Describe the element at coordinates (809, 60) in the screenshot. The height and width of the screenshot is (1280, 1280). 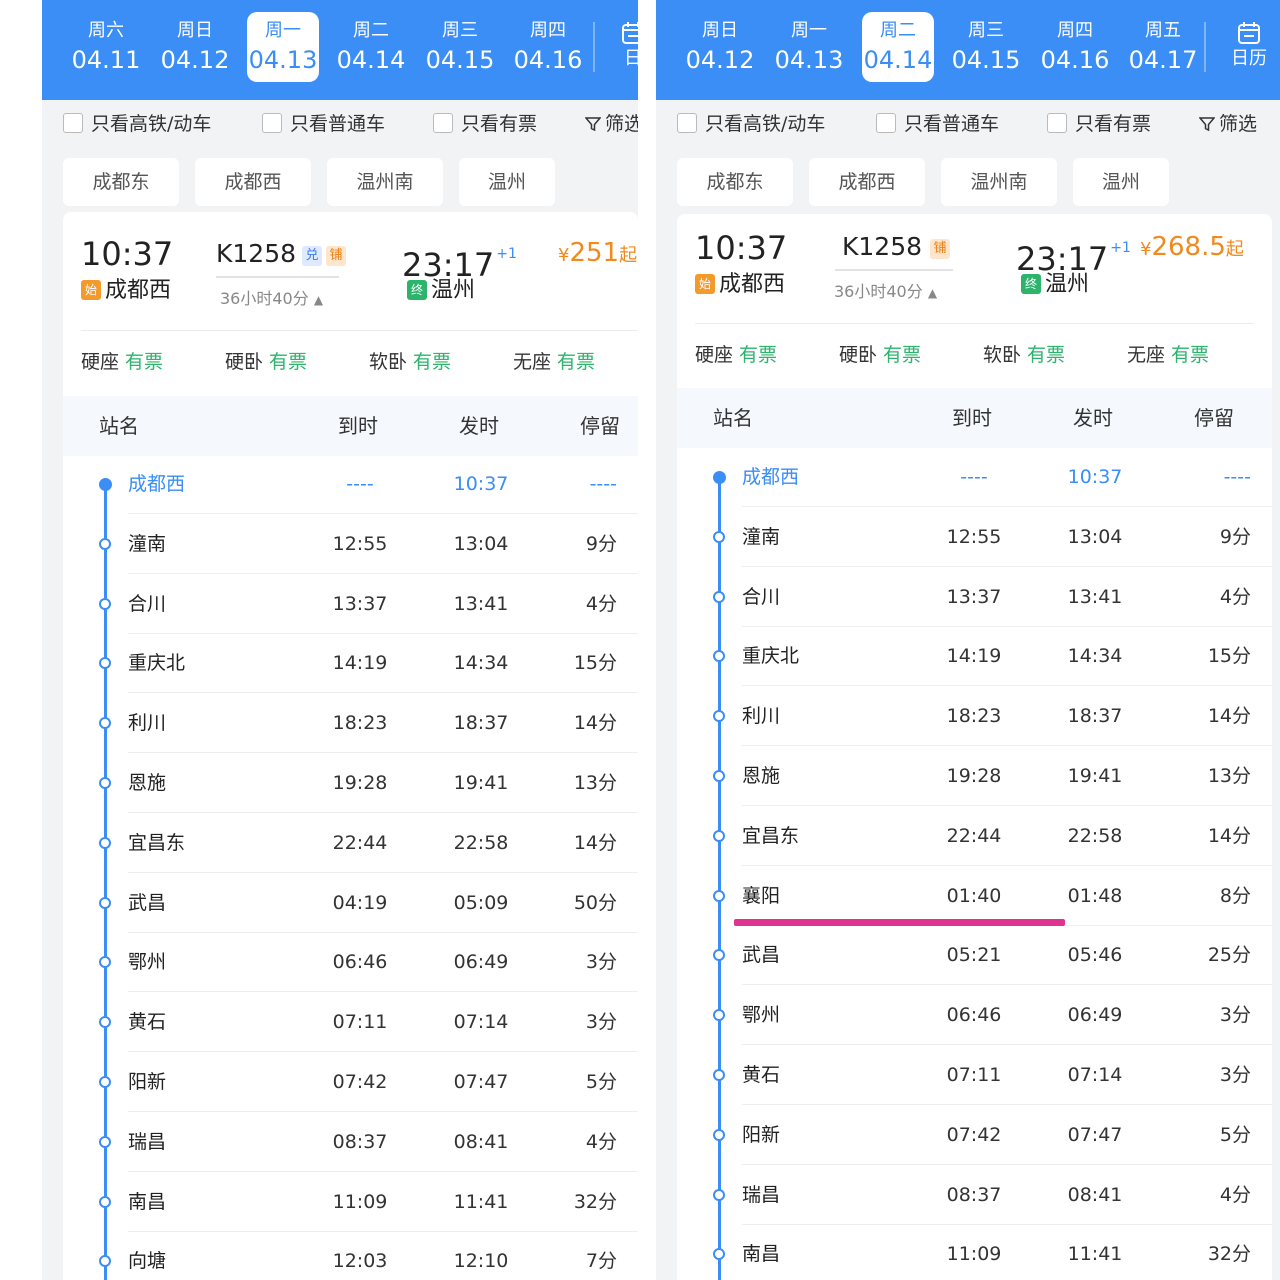
I see `tab-date: 04.13` at that location.